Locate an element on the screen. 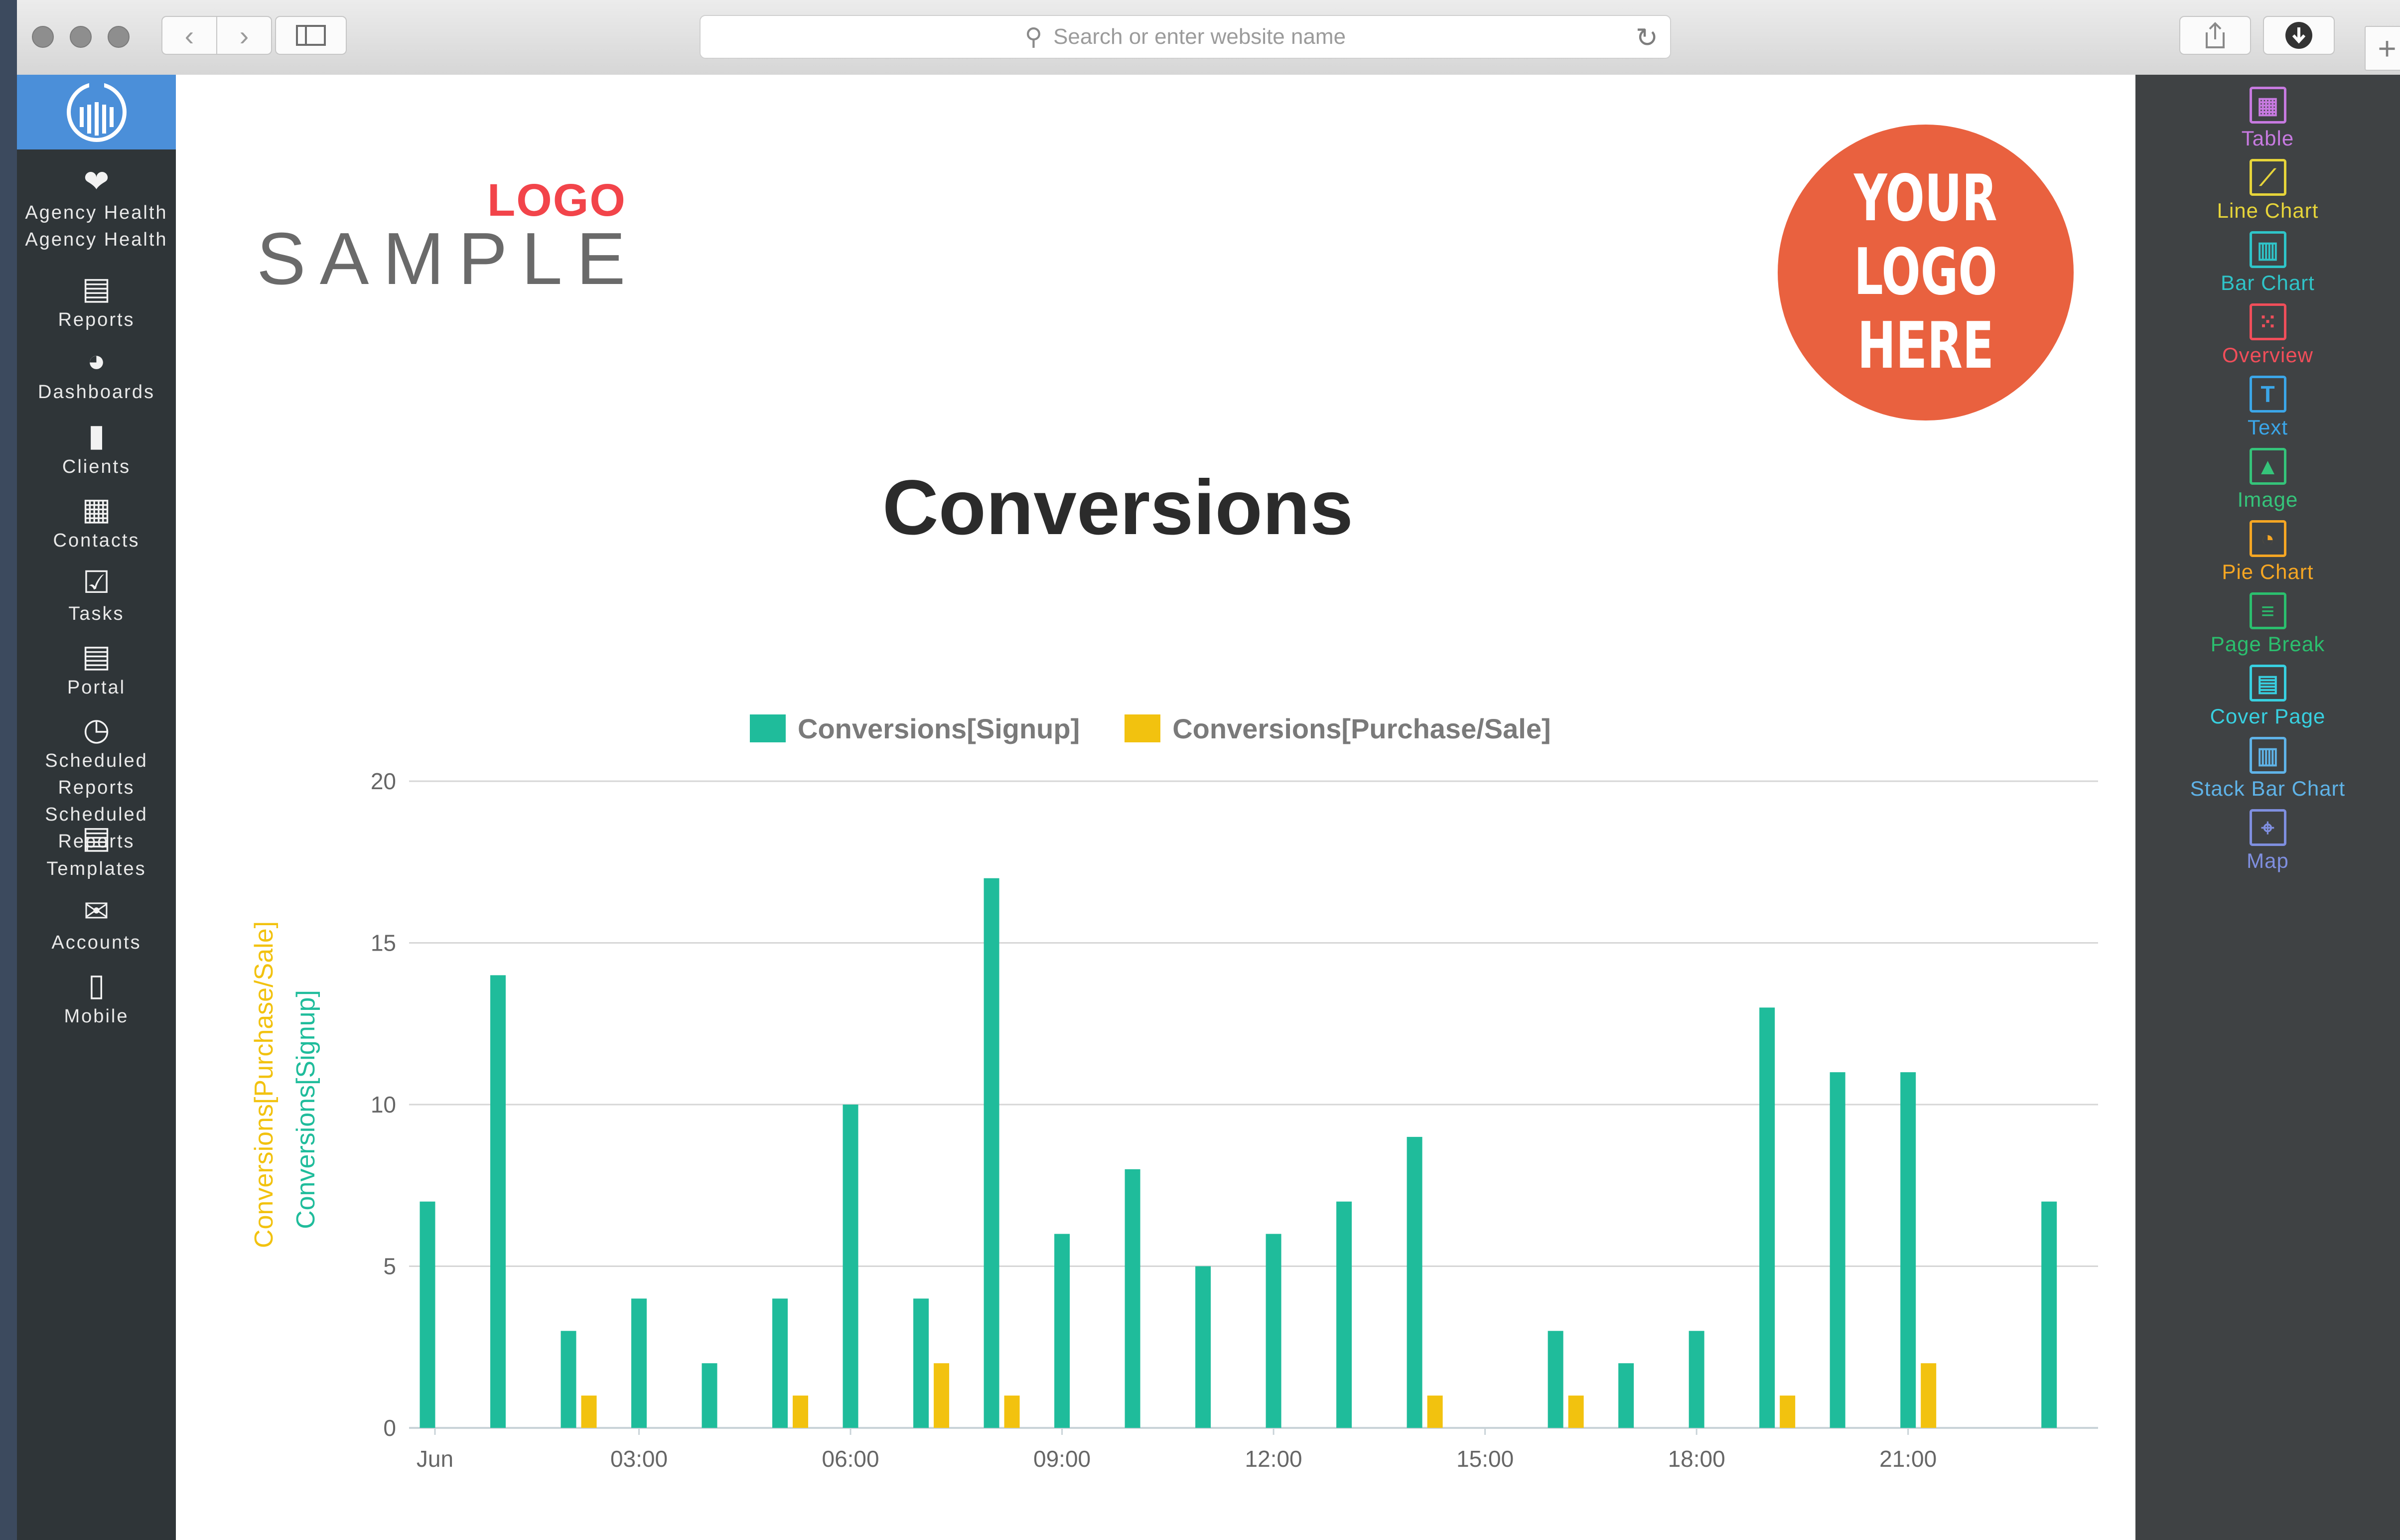  palette-item-label: Line Chart is located at coordinates (2268, 210).